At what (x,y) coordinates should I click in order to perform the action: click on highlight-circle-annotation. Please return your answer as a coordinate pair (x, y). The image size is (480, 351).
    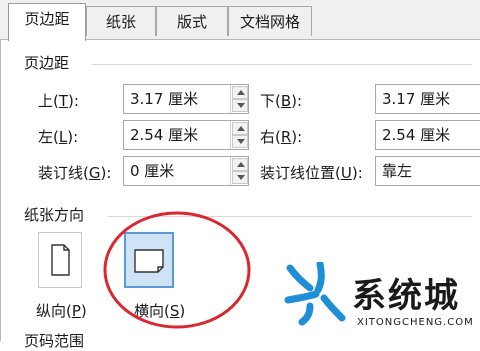
    Looking at the image, I should click on (177, 270).